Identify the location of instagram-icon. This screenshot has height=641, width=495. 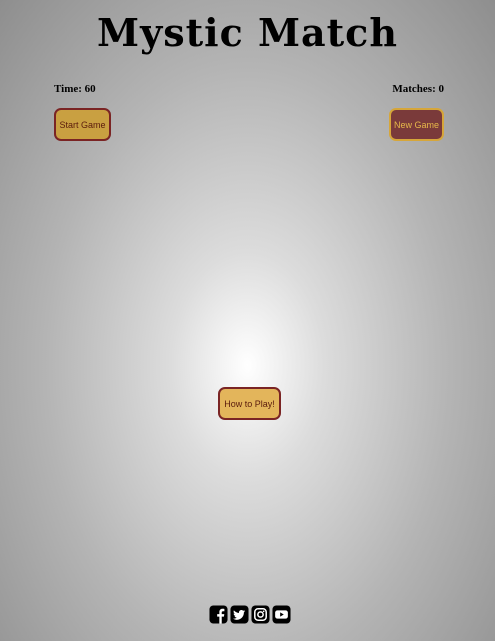
(260, 614).